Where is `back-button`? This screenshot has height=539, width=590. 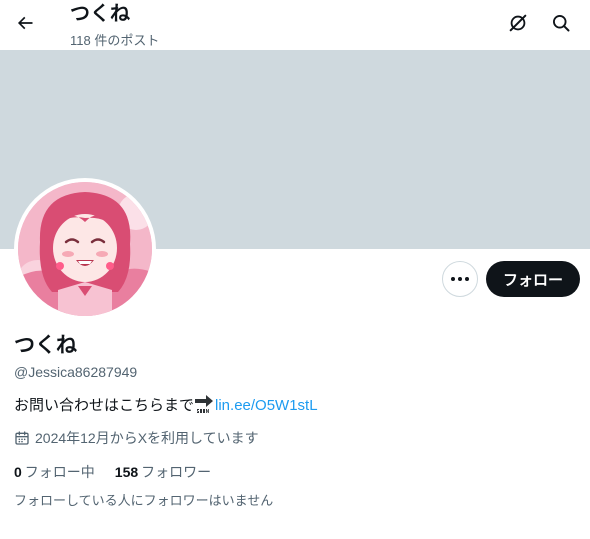
back-button is located at coordinates (25, 23).